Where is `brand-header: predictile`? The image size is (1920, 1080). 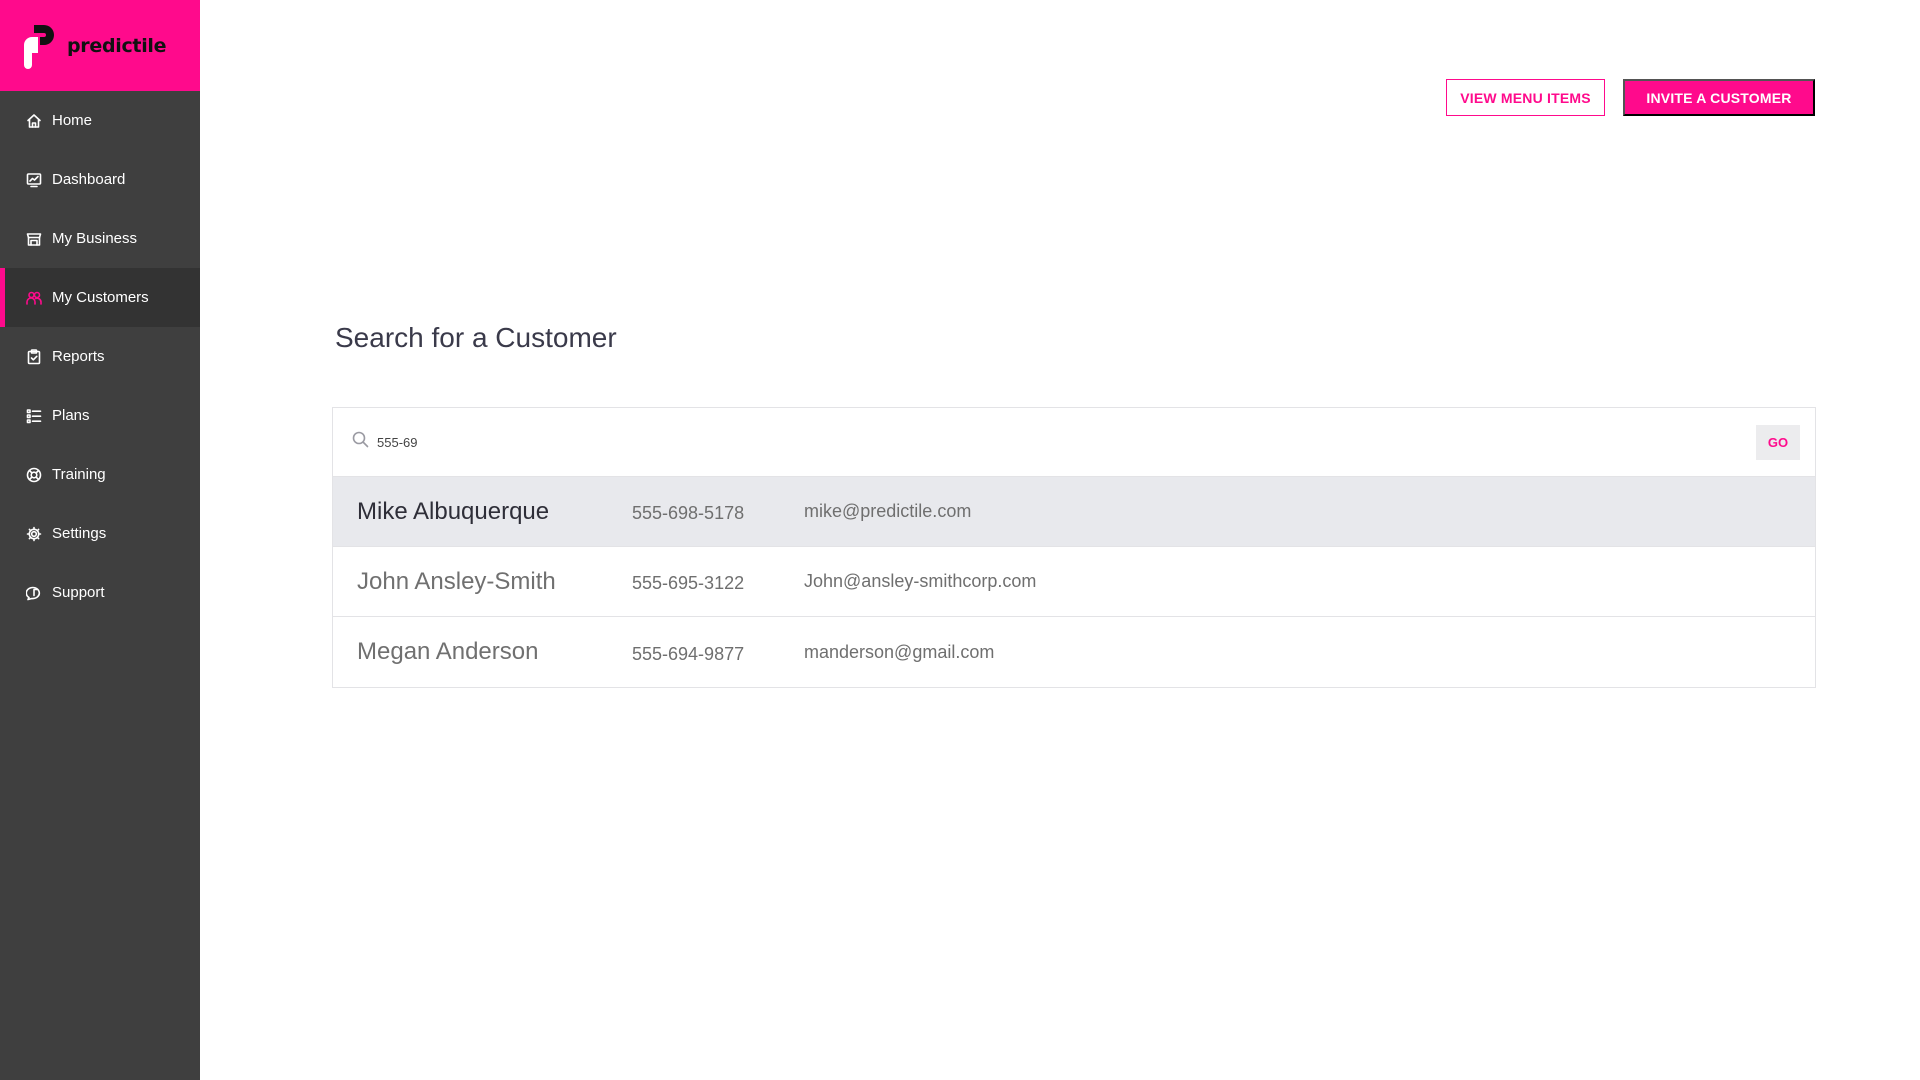
brand-header: predictile is located at coordinates (100, 45).